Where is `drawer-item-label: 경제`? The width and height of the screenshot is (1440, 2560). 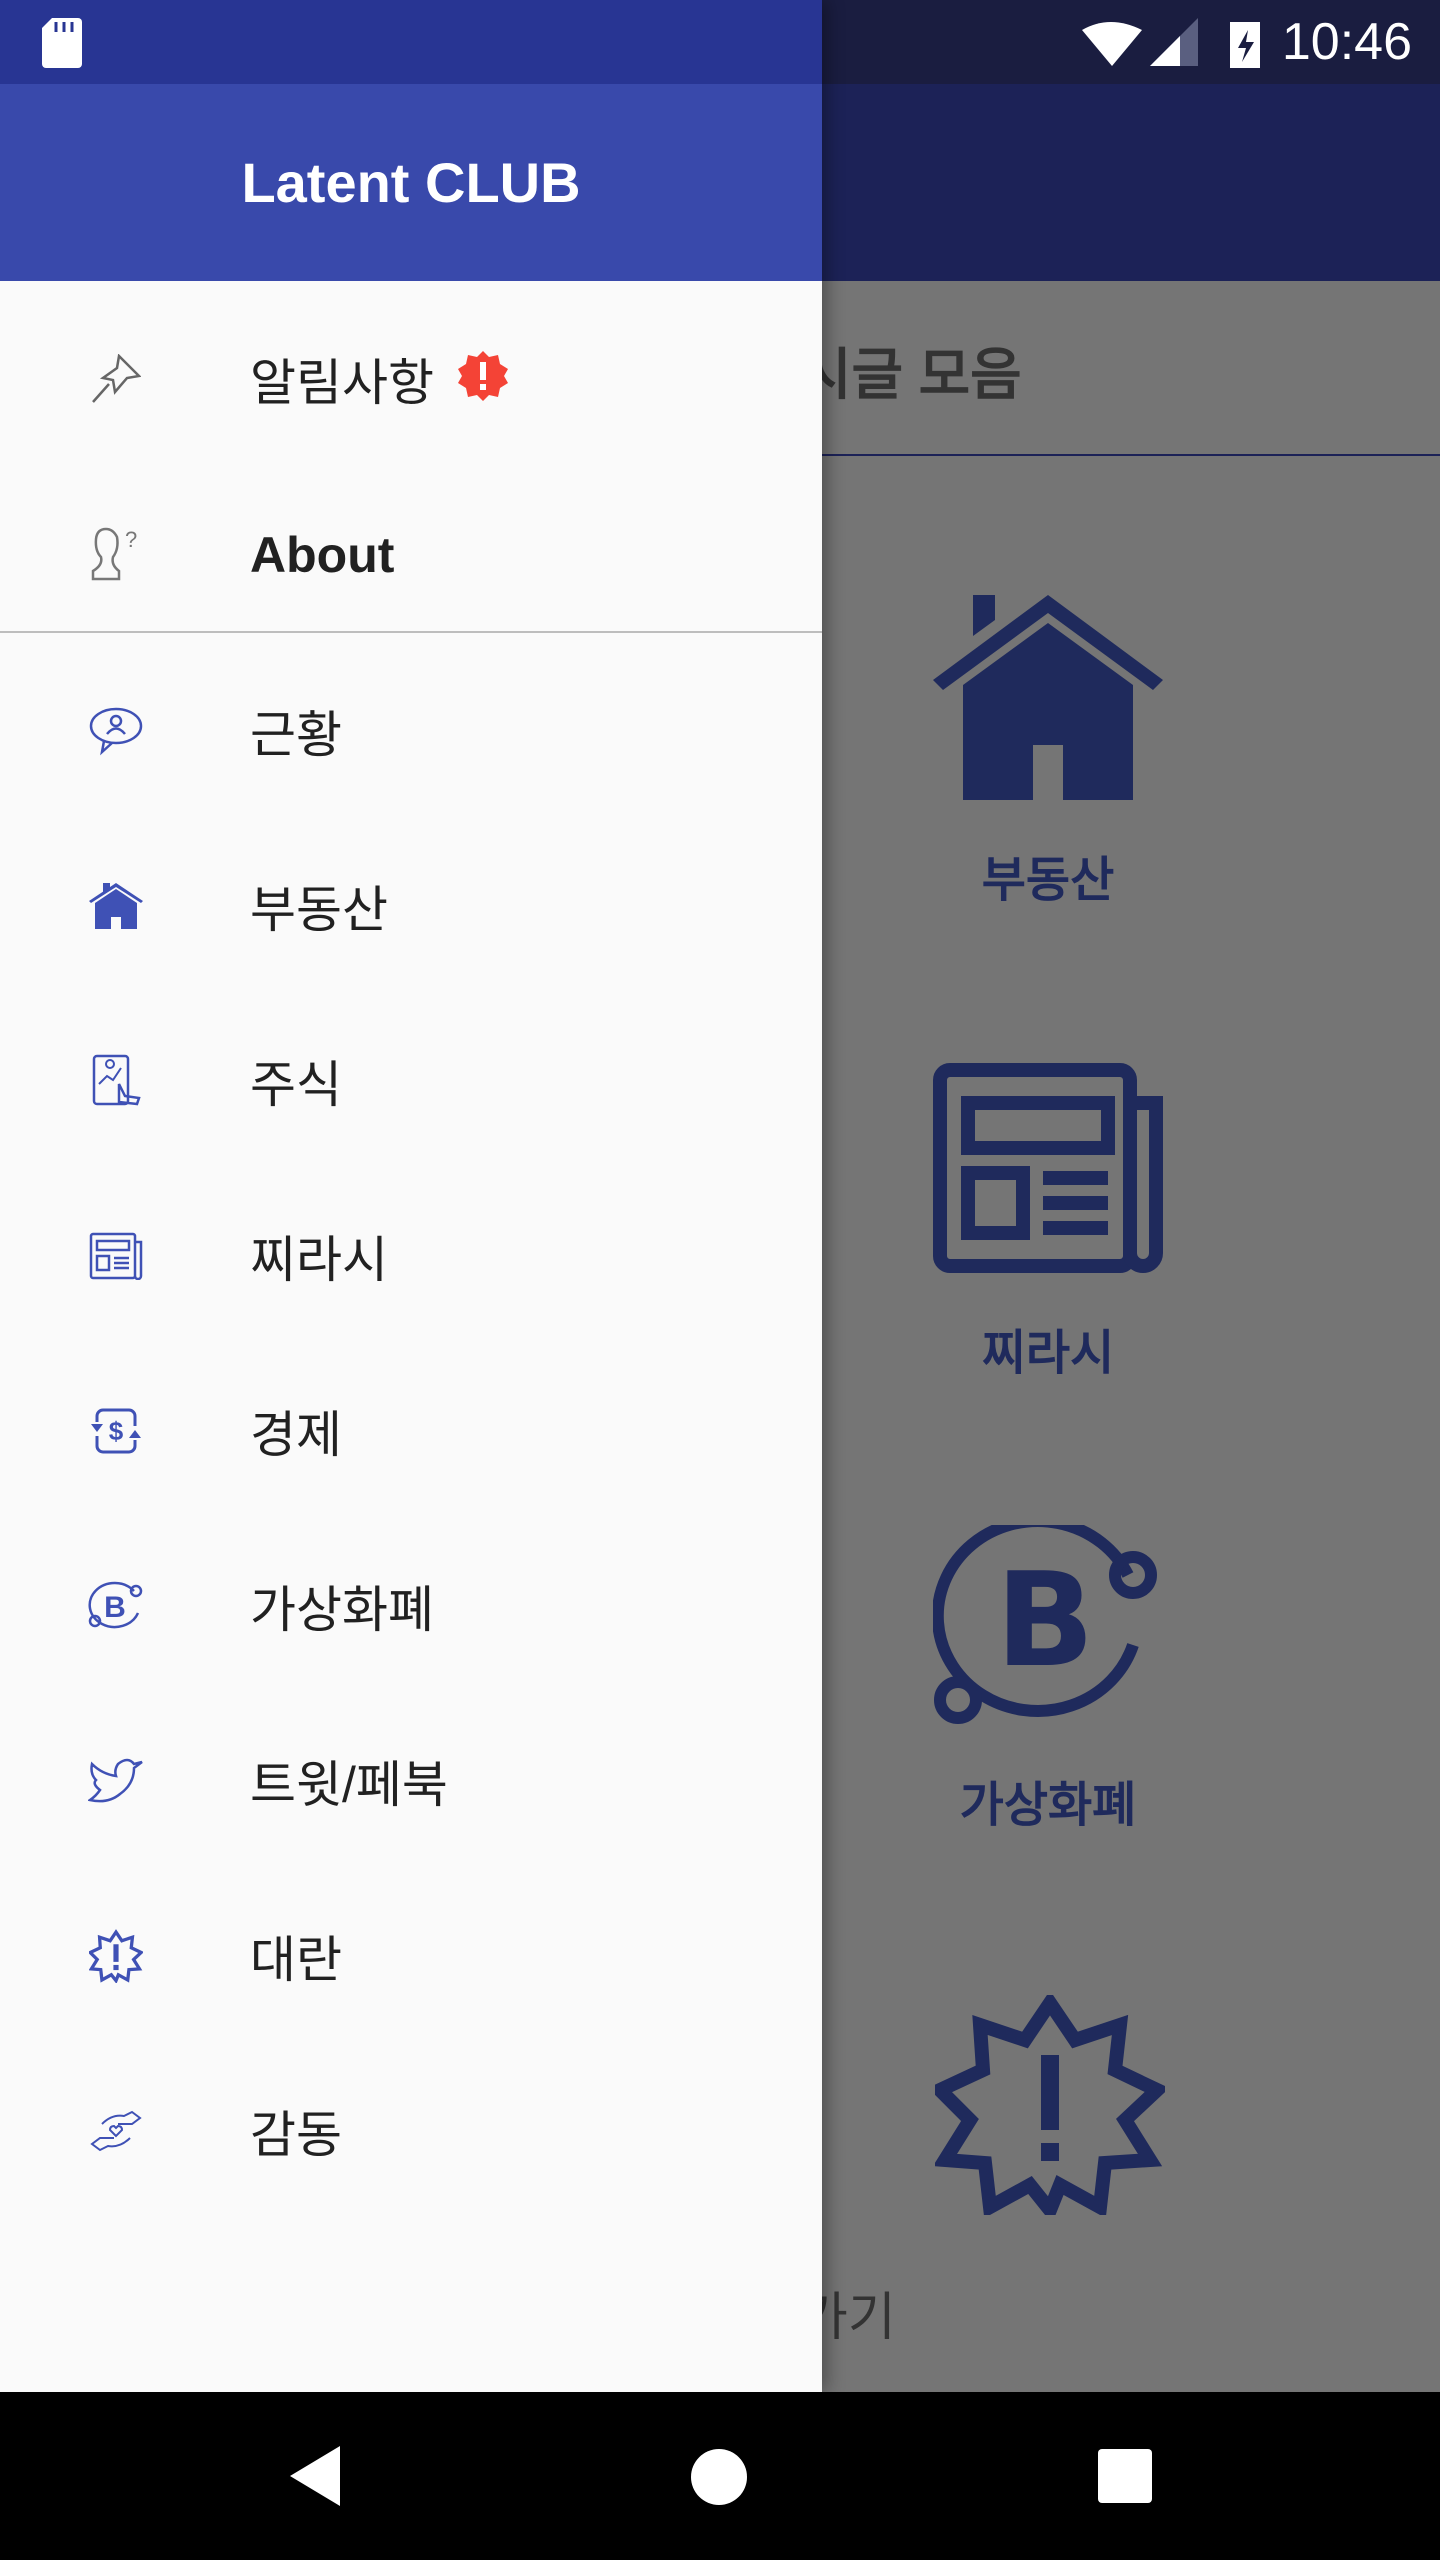
drawer-item-label: 경제 is located at coordinates (296, 1434).